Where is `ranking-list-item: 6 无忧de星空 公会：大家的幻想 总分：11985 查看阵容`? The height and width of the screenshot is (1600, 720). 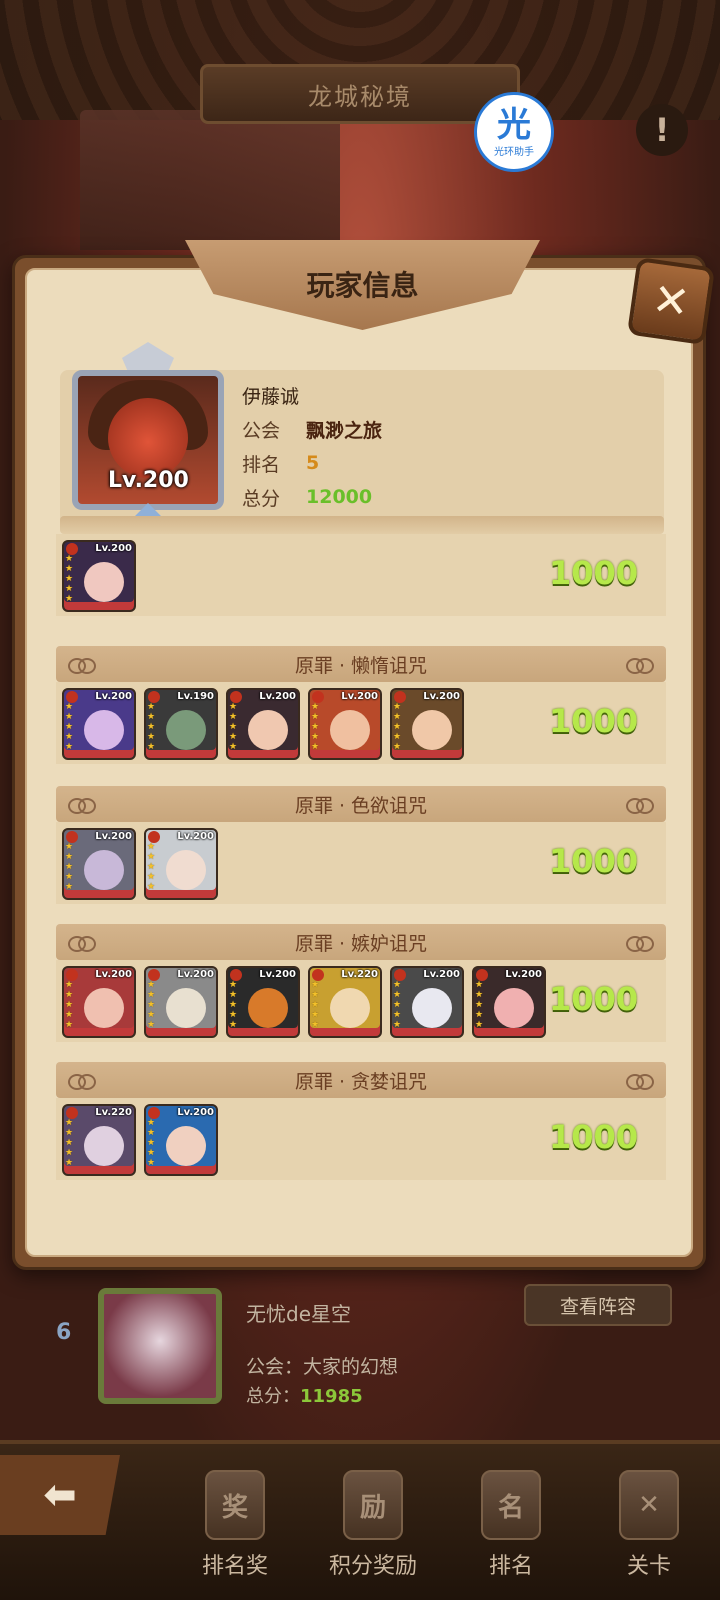 ranking-list-item: 6 无忧de星空 公会：大家的幻想 总分：11985 查看阵容 is located at coordinates (365, 1340).